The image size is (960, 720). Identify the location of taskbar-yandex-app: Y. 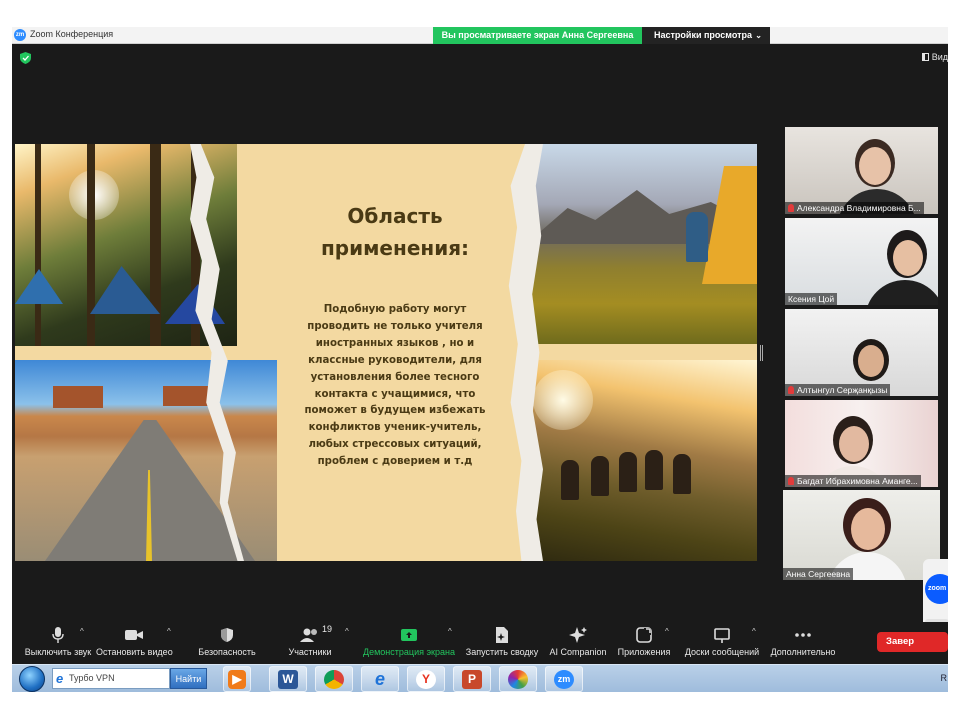
(426, 679).